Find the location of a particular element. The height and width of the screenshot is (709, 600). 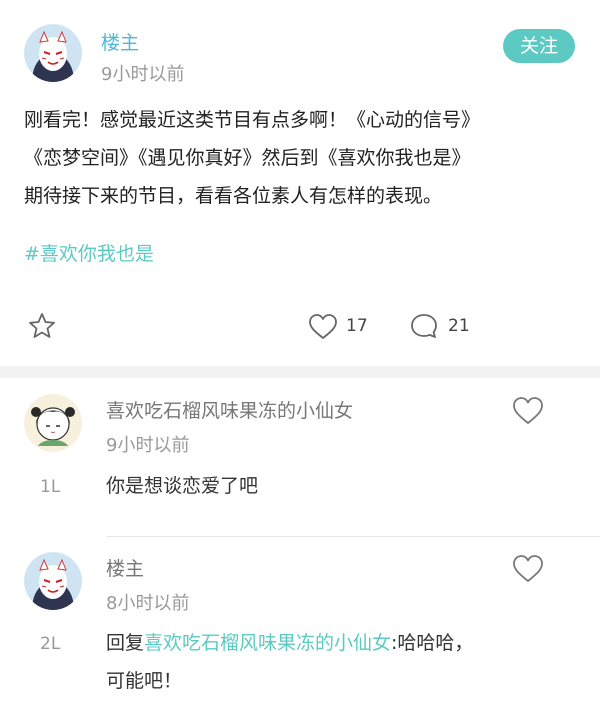

reply-prefix: 回复 is located at coordinates (125, 643).